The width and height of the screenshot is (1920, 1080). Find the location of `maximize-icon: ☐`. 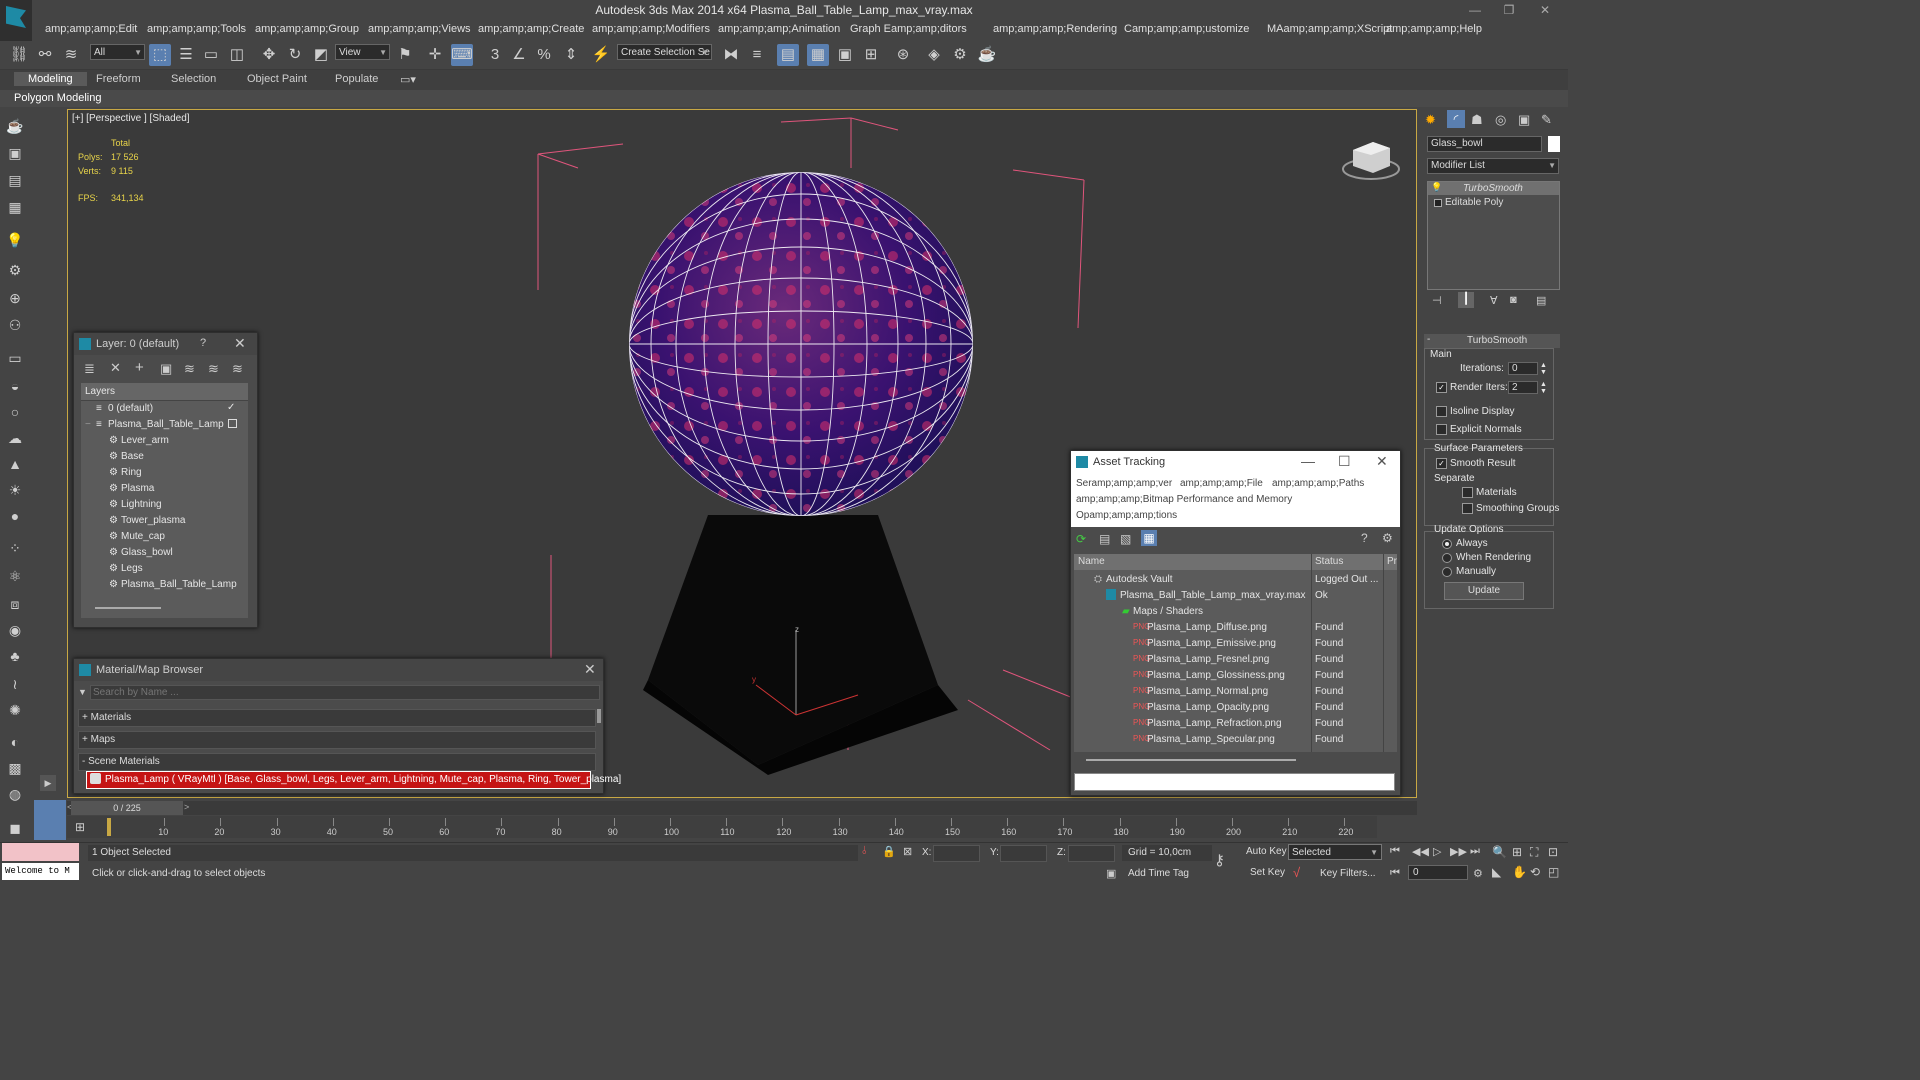

maximize-icon: ☐ is located at coordinates (1344, 461).